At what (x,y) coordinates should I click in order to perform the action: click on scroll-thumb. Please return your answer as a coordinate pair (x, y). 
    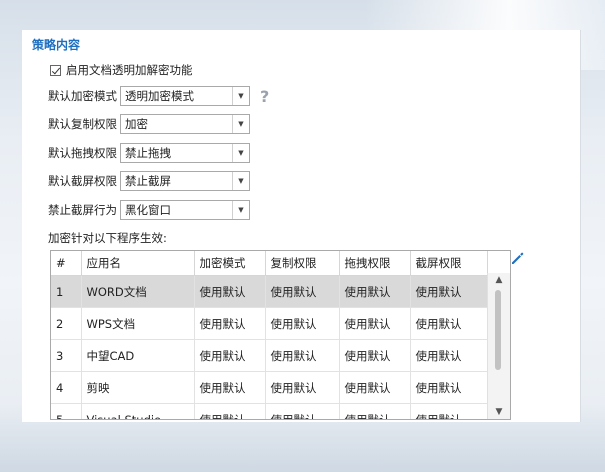
    Looking at the image, I should click on (498, 330).